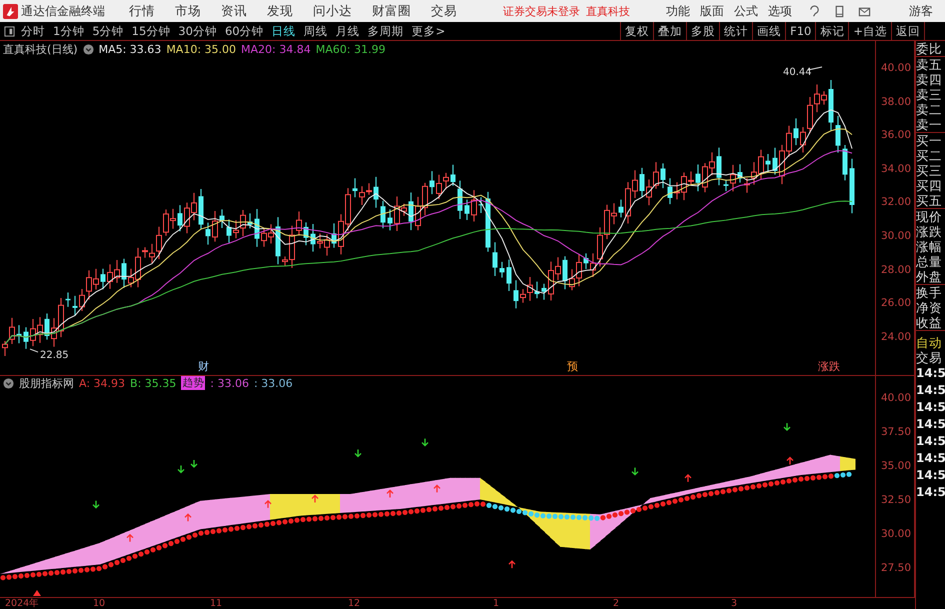 Image resolution: width=945 pixels, height=609 pixels. I want to click on period-tab: 分时, so click(33, 31).